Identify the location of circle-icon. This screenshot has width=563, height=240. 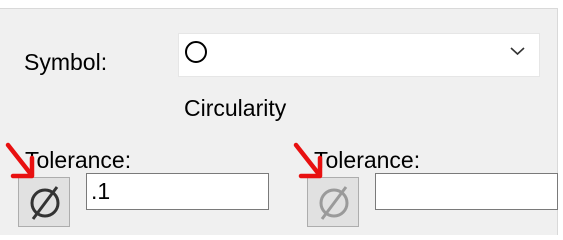
(196, 52).